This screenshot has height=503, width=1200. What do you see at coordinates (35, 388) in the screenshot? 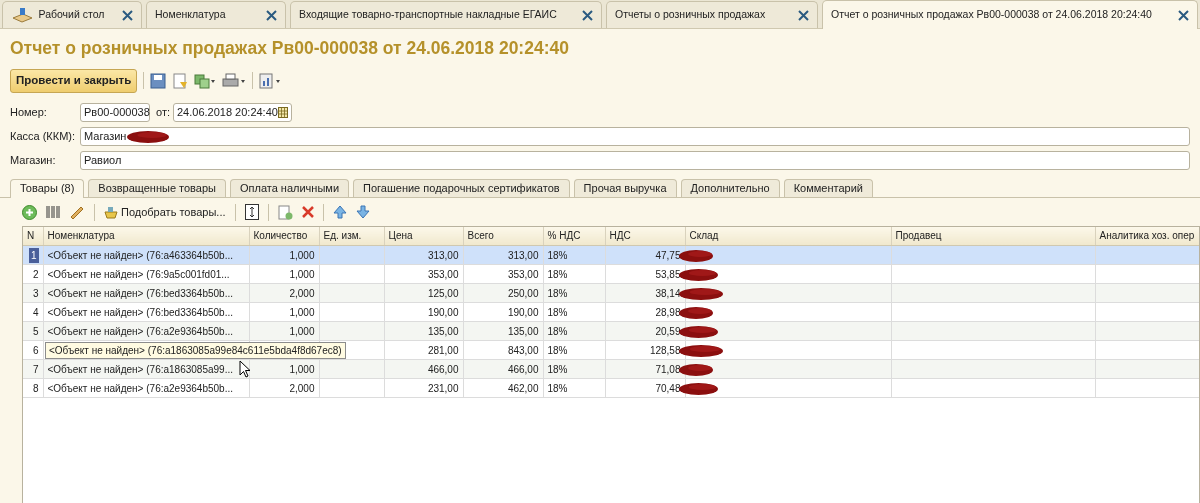
I see `row-number: 8` at bounding box center [35, 388].